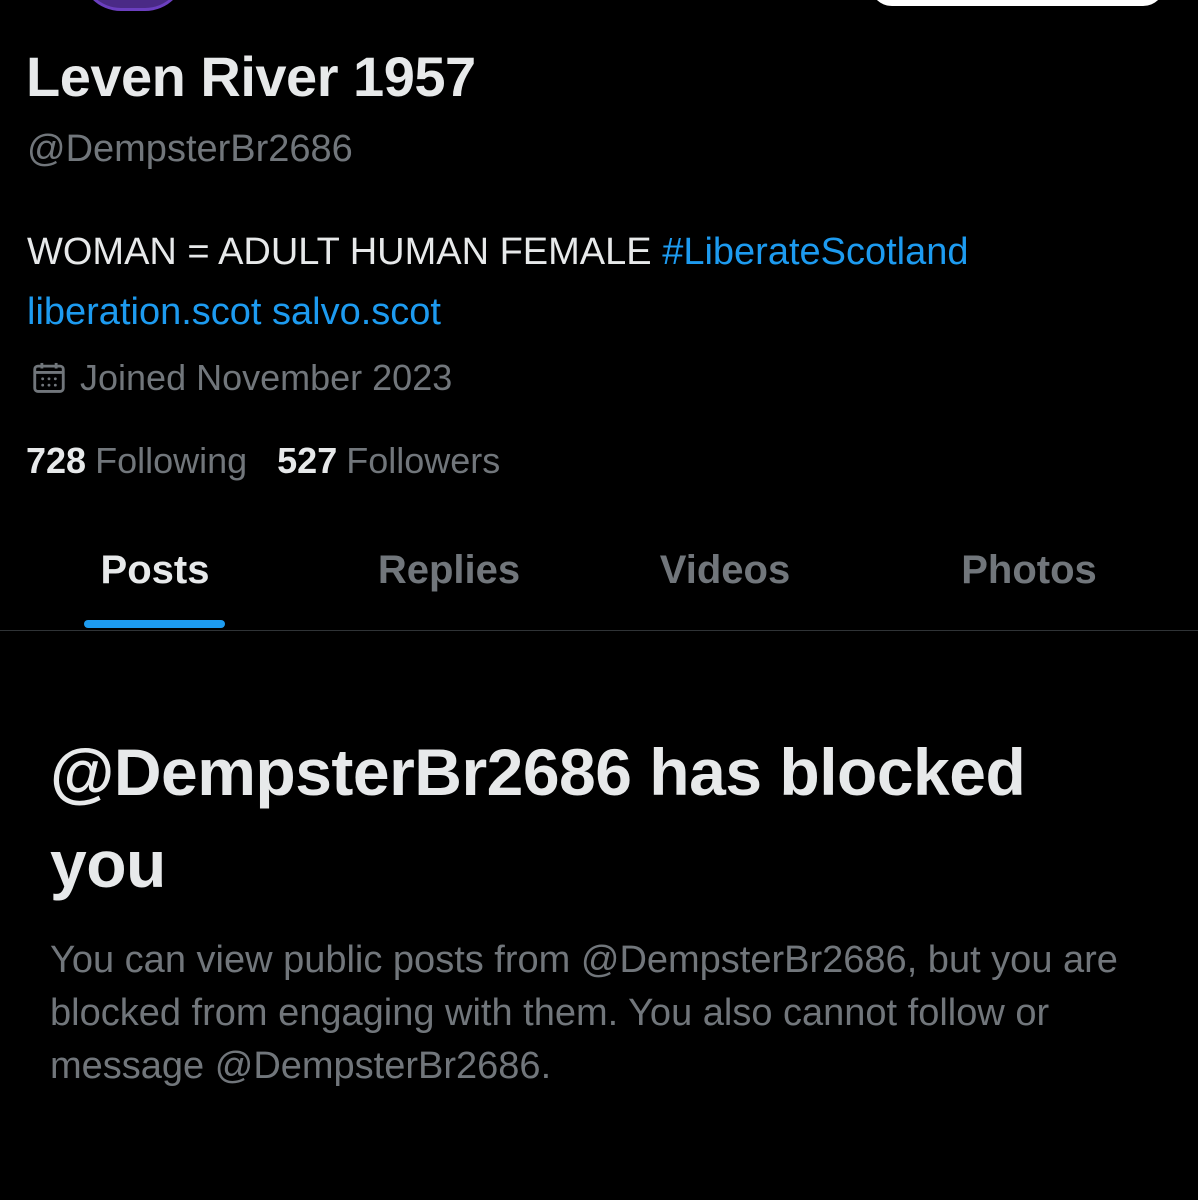  I want to click on tab-videos: Videos, so click(725, 570).